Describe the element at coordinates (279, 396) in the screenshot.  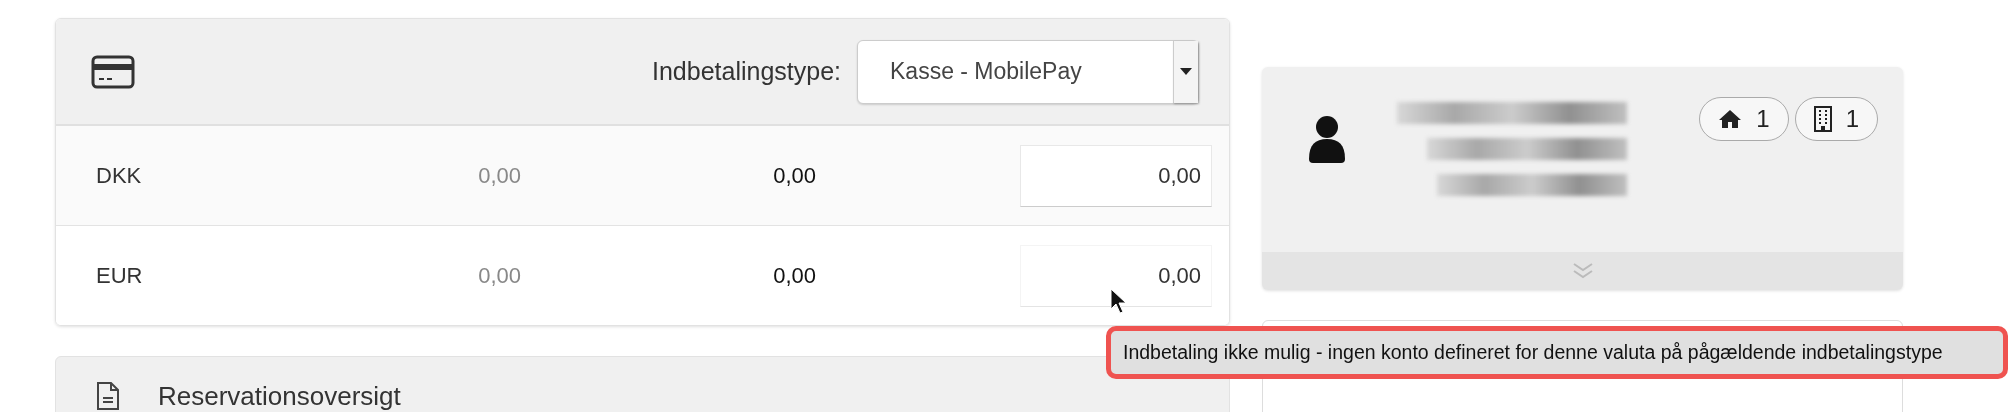
I see `reservation-title: Reservationsoversigt` at that location.